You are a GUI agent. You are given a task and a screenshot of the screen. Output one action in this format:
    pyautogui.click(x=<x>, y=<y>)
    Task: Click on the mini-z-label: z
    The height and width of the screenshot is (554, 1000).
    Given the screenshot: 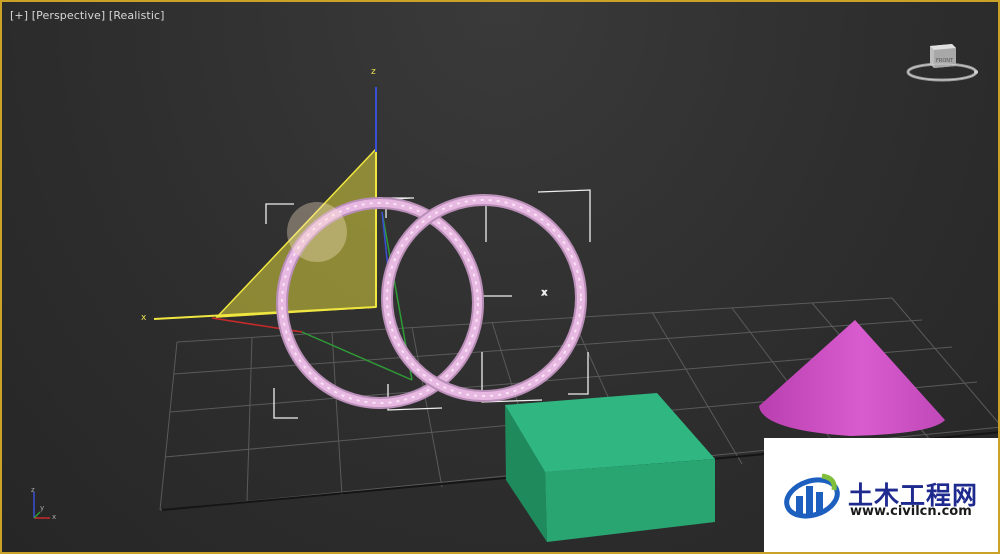 What is the action you would take?
    pyautogui.click(x=33, y=490)
    